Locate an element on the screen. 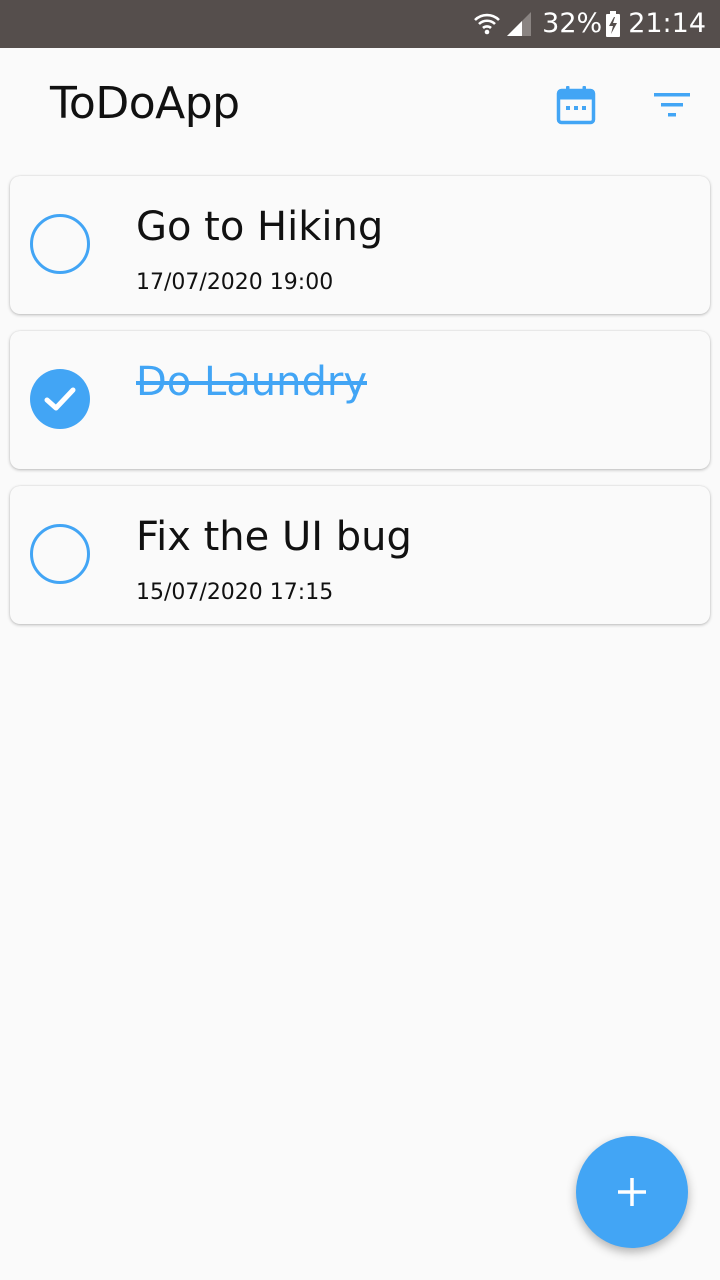 Image resolution: width=720 pixels, height=1280 pixels. battery-percentage: 32% is located at coordinates (572, 23).